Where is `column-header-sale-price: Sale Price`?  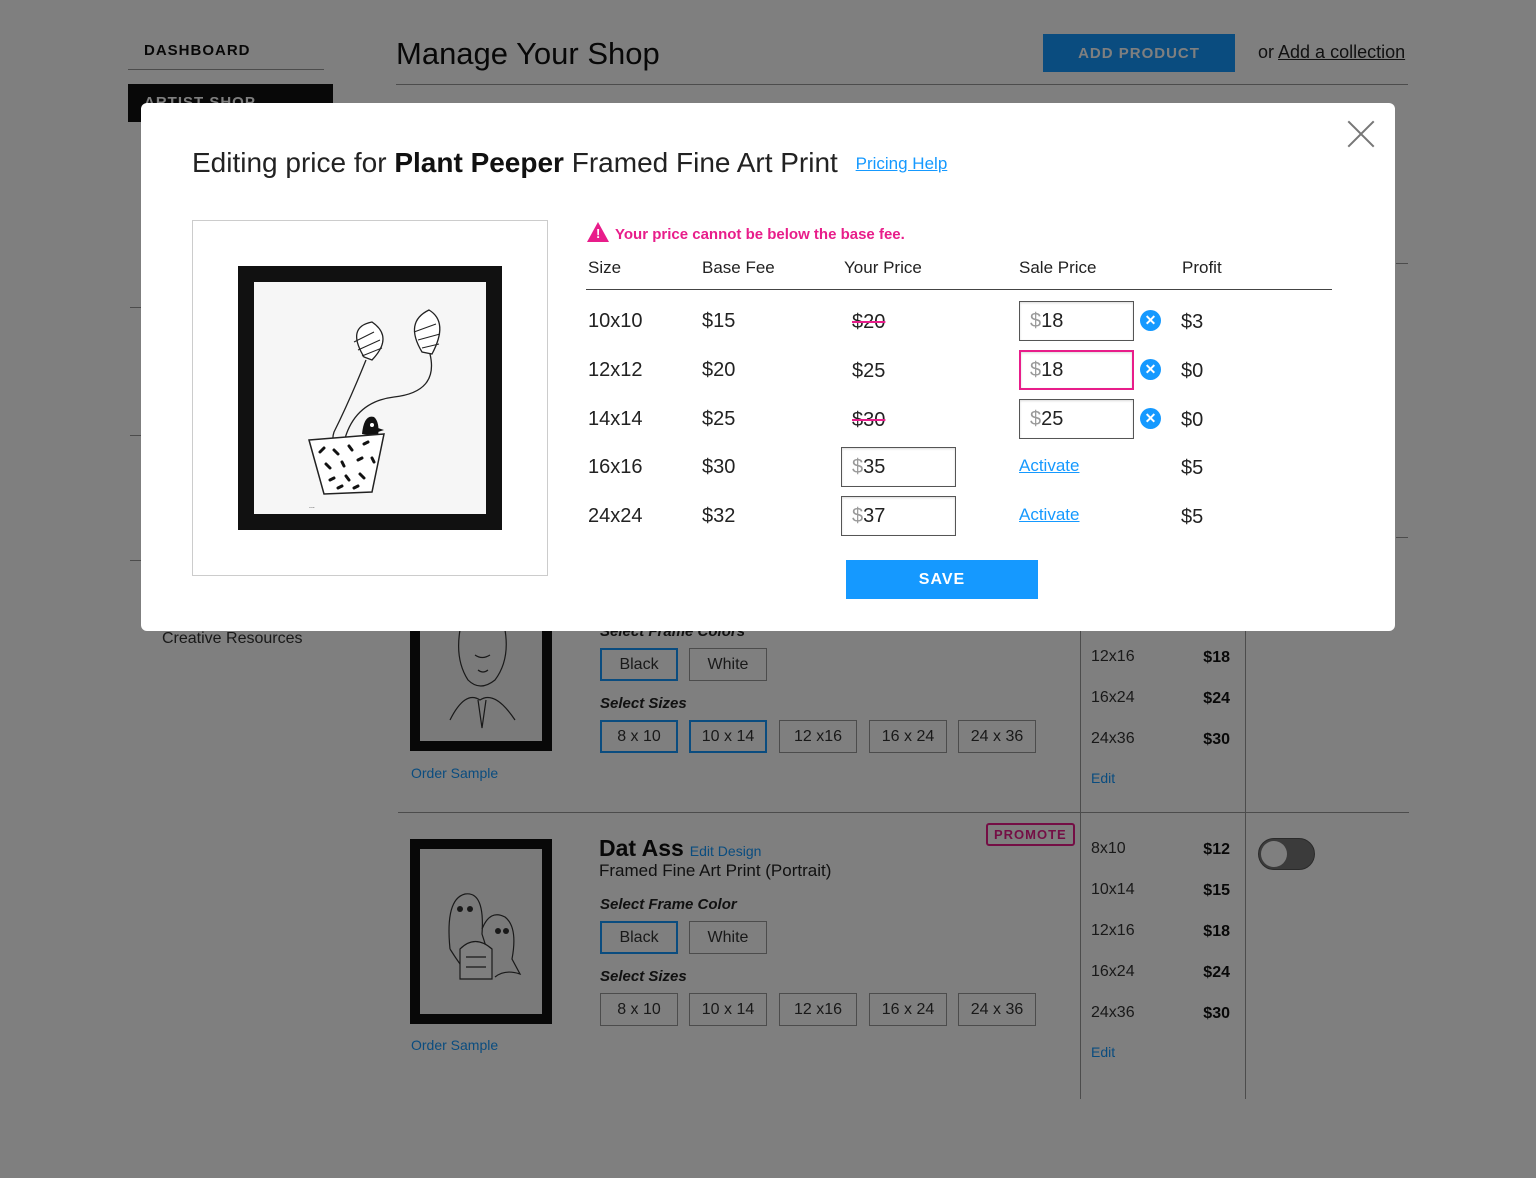
column-header-sale-price: Sale Price is located at coordinates (1058, 267).